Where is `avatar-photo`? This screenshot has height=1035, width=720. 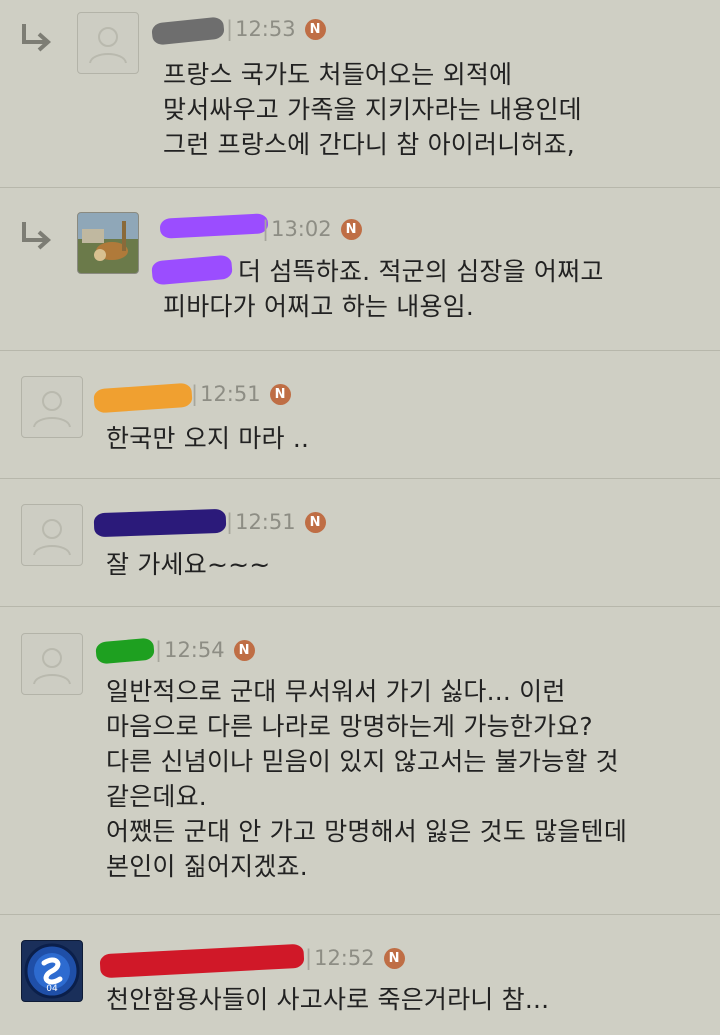 avatar-photo is located at coordinates (108, 243).